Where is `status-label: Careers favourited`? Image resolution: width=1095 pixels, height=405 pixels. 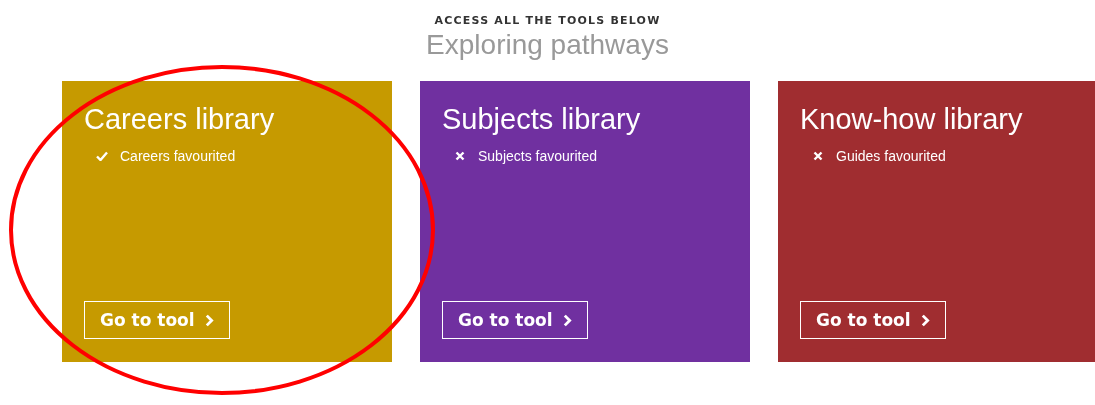
status-label: Careers favourited is located at coordinates (178, 156).